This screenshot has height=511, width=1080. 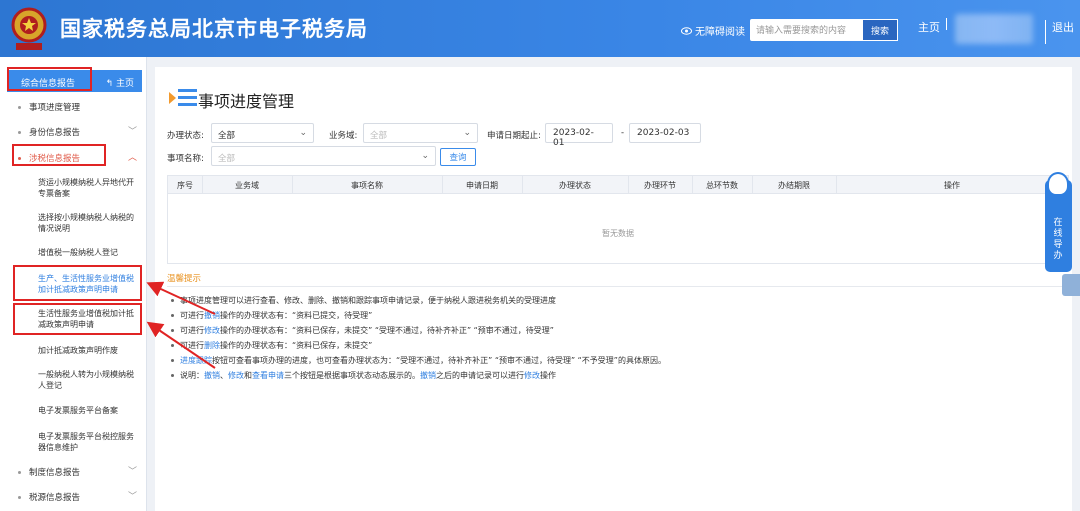 What do you see at coordinates (89, 380) in the screenshot?
I see `sub-item: 一般纳税人转为小规模纳税人登记` at bounding box center [89, 380].